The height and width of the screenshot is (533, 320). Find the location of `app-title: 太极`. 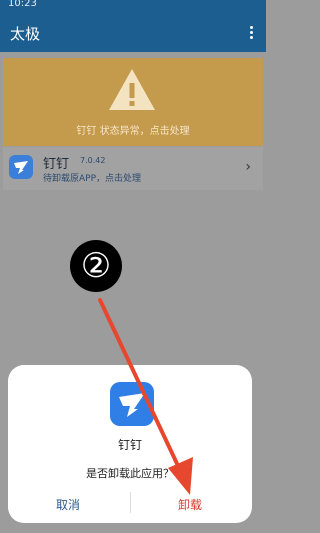

app-title: 太极 is located at coordinates (25, 34).